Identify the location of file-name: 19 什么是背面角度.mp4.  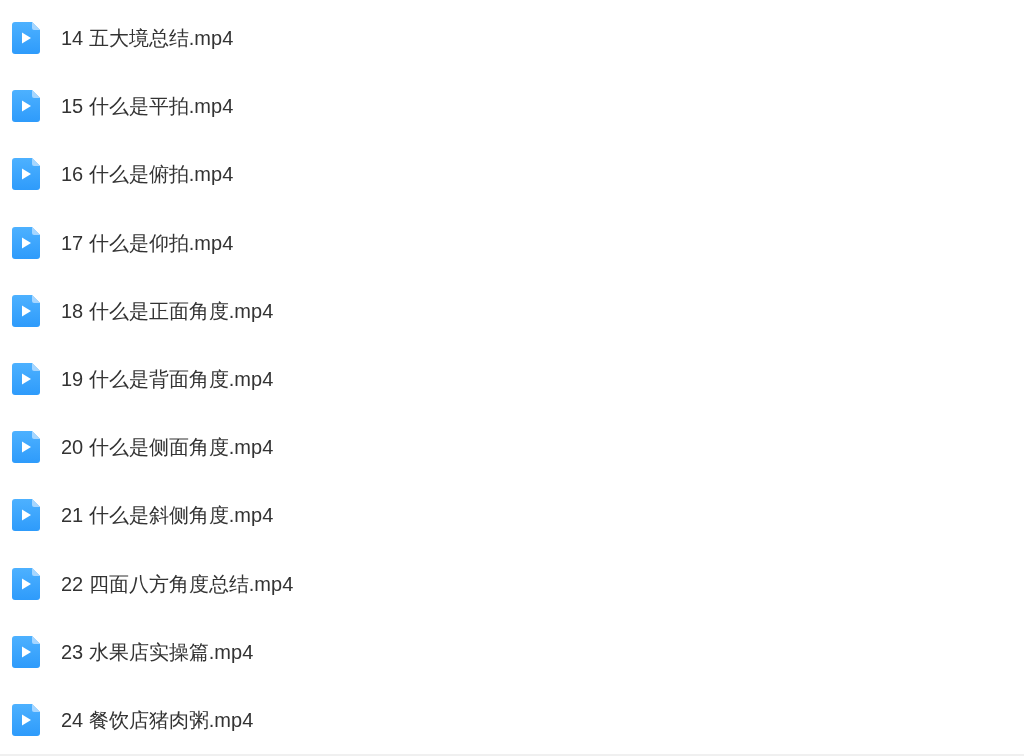
(167, 379).